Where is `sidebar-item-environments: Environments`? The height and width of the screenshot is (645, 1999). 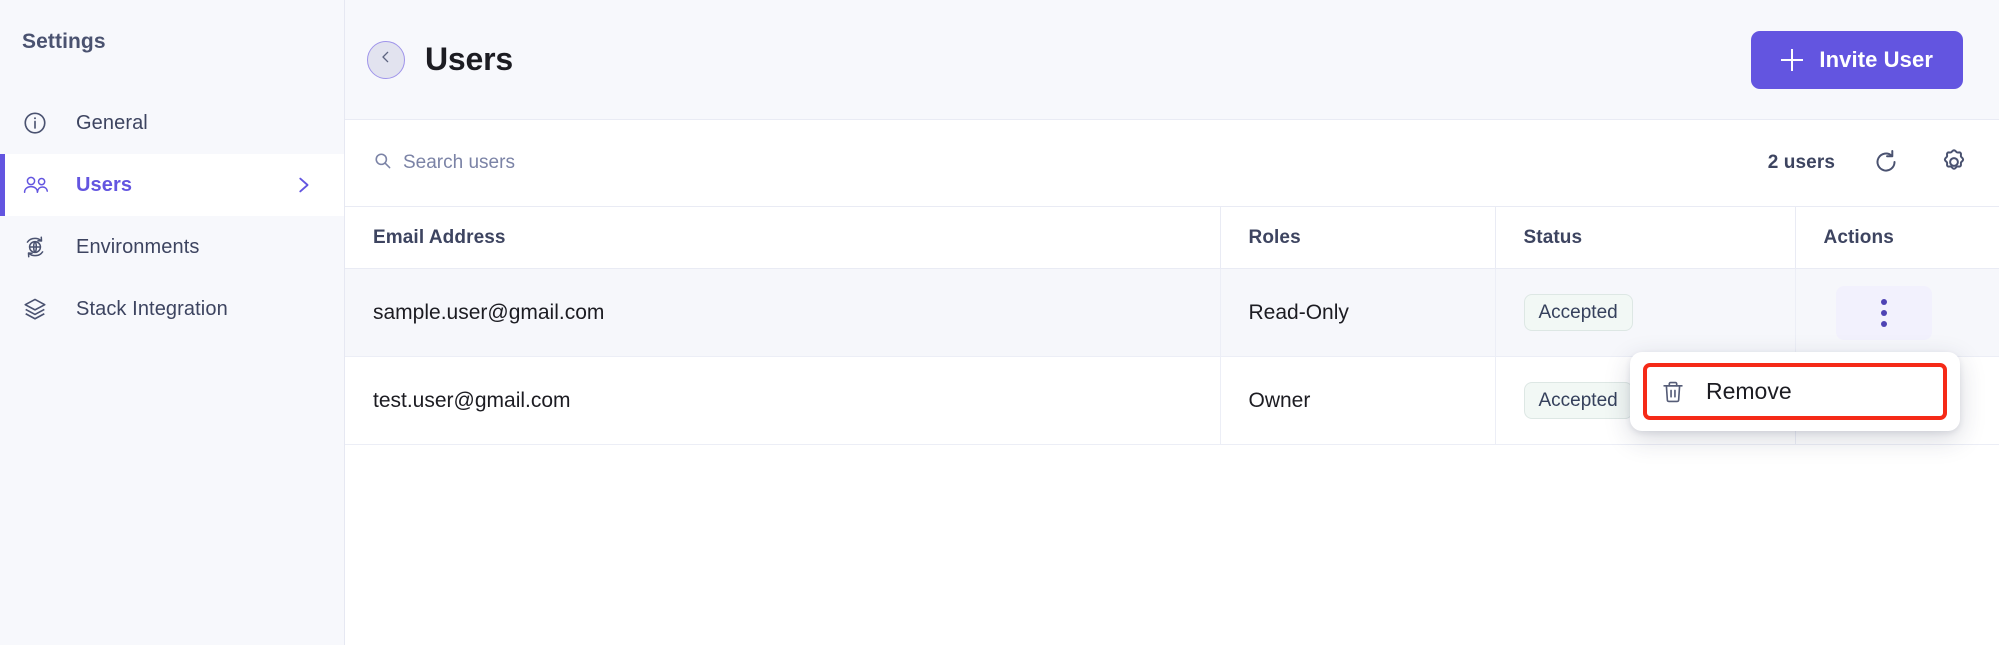 sidebar-item-environments: Environments is located at coordinates (172, 247).